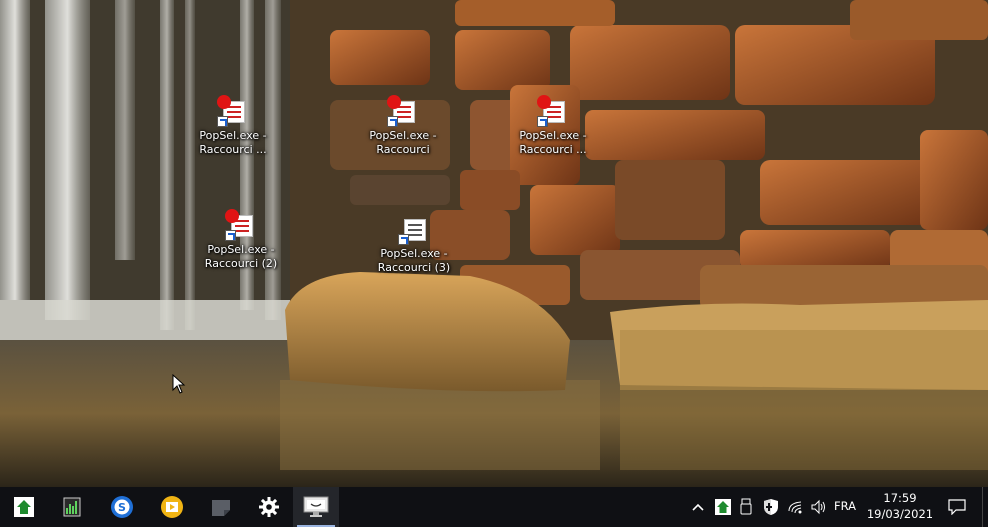 This screenshot has height=527, width=988. I want to click on tray-network, so click(796, 507).